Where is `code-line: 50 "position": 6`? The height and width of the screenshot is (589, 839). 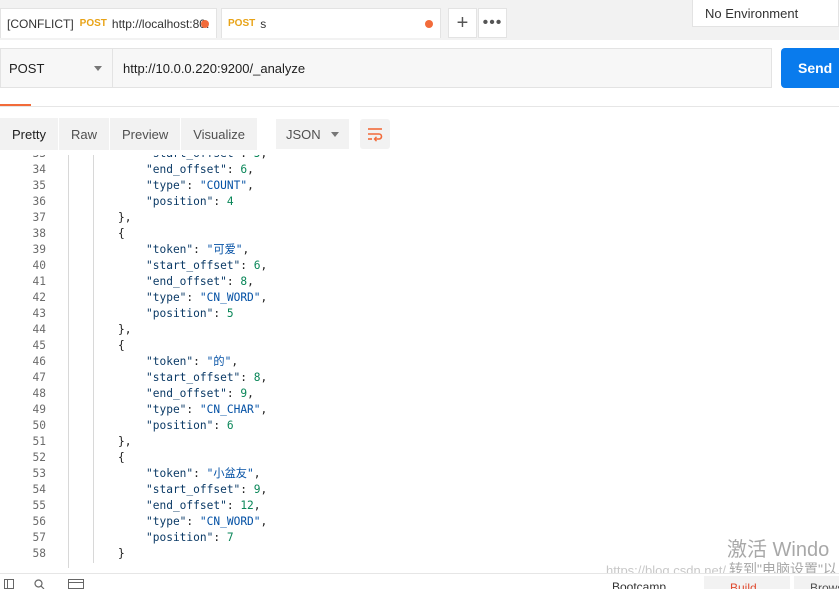
code-line: 50 "position": 6 is located at coordinates (419, 426).